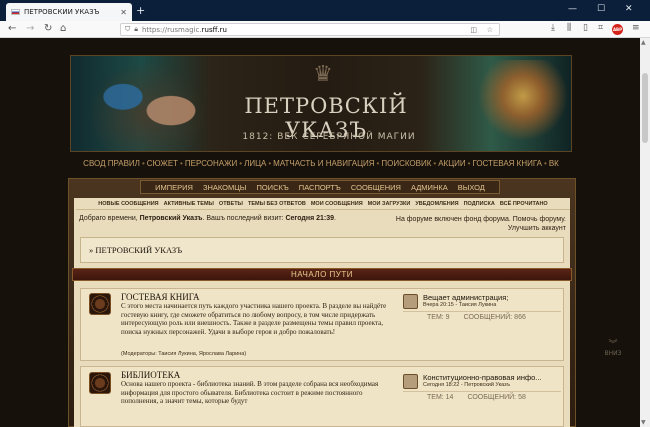 This screenshot has width=650, height=427. What do you see at coordinates (337, 204) in the screenshot?
I see `user-link: МОИ СООБЩЕНИЯ` at bounding box center [337, 204].